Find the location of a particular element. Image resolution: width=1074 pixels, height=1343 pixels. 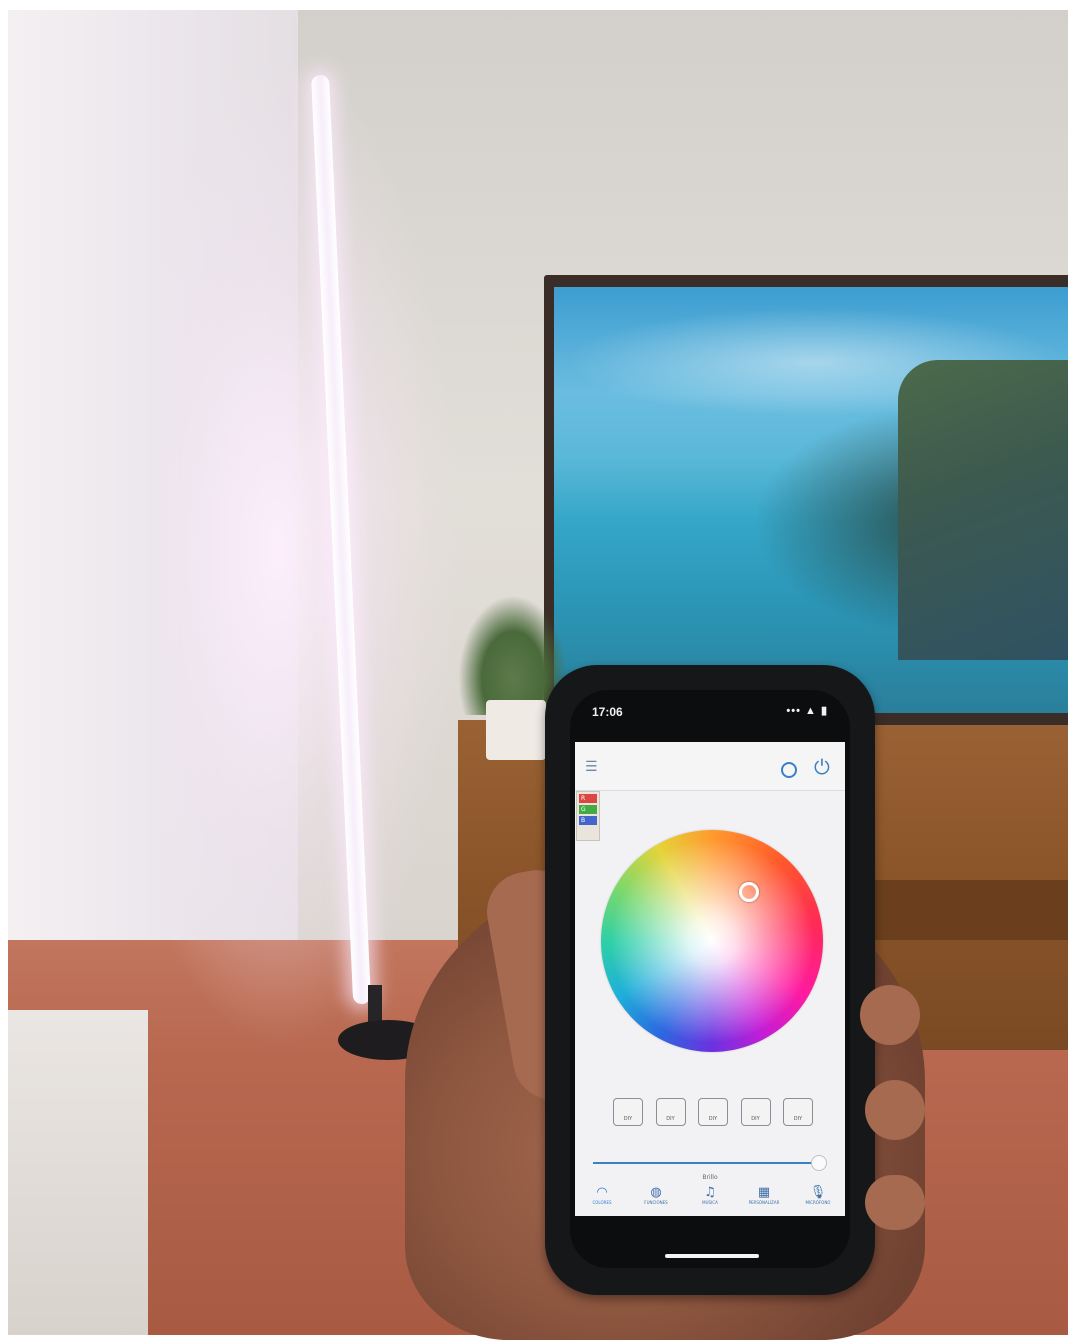

tab-label: MICRÓFONO is located at coordinates (818, 1202).